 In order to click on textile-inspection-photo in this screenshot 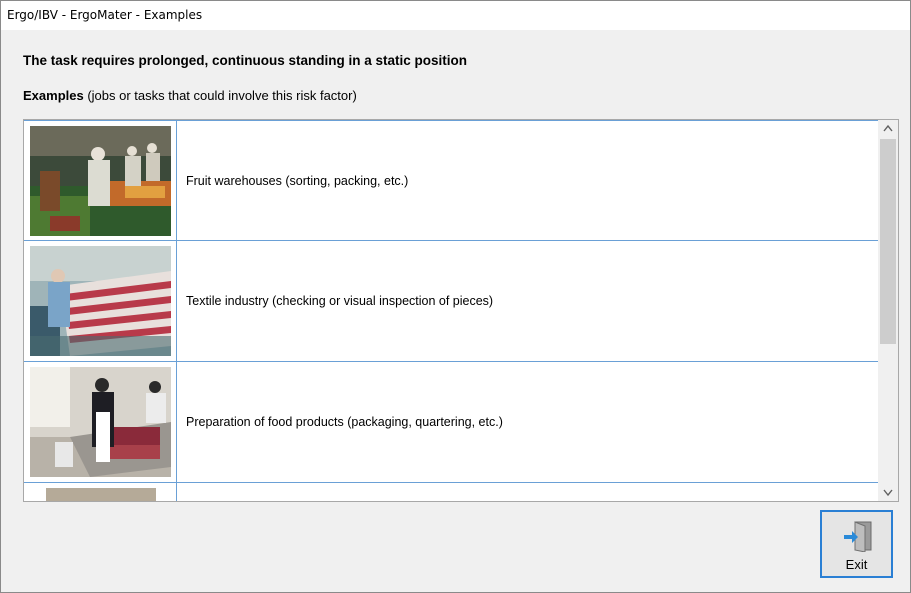, I will do `click(100, 301)`.